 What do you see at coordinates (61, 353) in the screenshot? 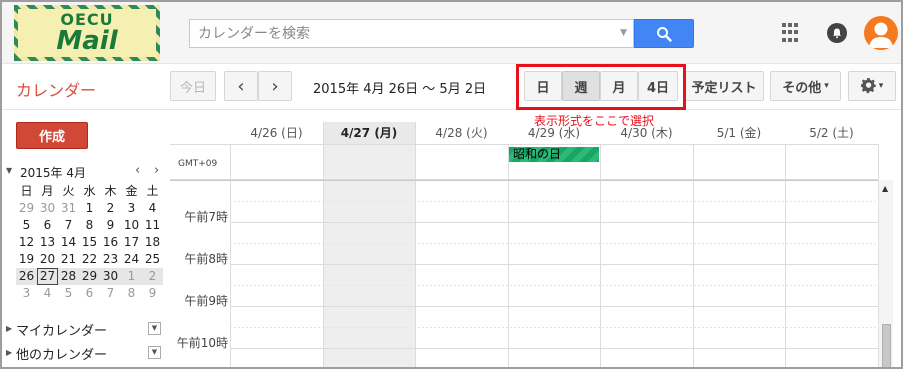
I see `other-calendars-label: 他のカレンダー` at bounding box center [61, 353].